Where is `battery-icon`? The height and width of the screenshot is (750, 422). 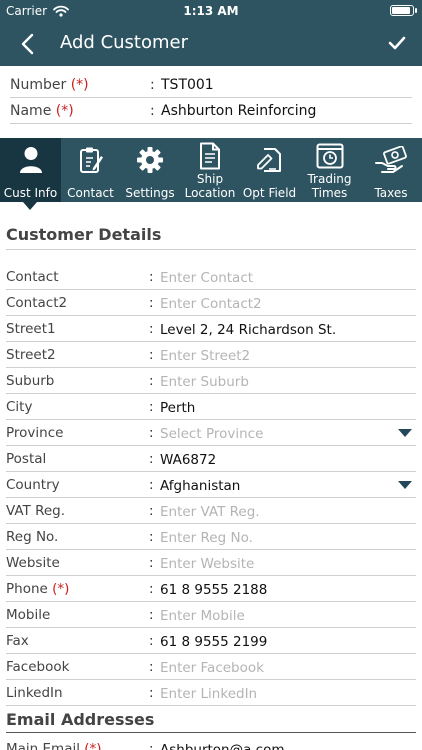 battery-icon is located at coordinates (403, 10).